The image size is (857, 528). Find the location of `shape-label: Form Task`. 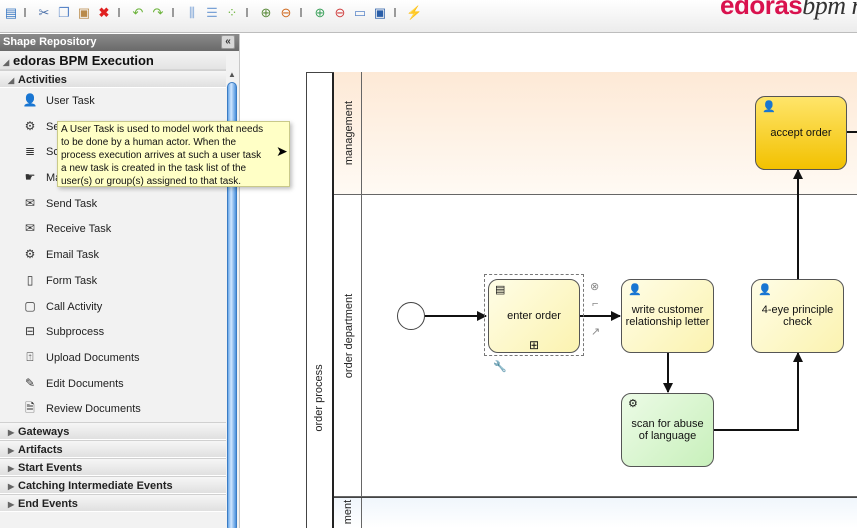

shape-label: Form Task is located at coordinates (72, 280).